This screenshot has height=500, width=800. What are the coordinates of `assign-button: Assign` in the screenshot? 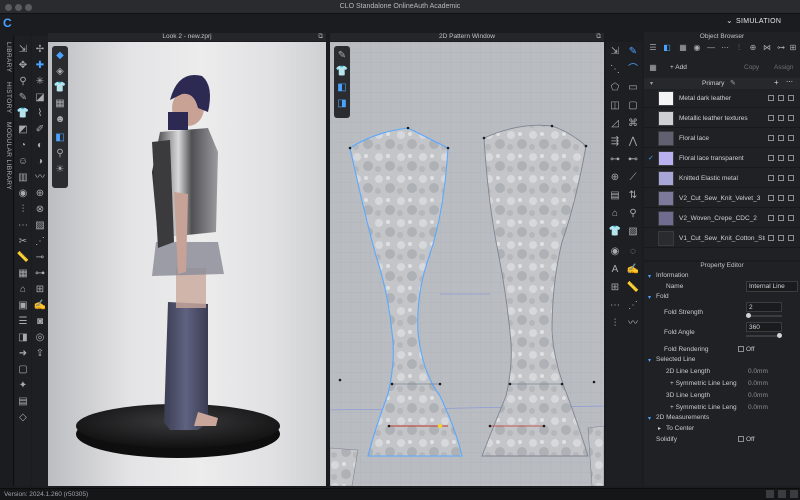 It's located at (784, 67).